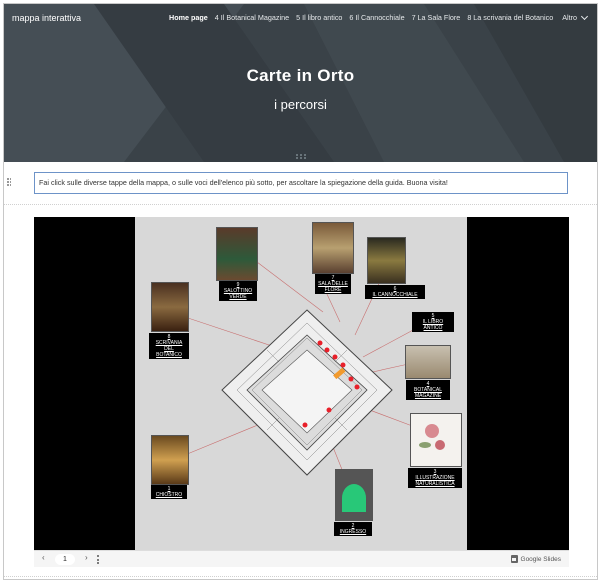  Describe the element at coordinates (436, 440) in the screenshot. I see `photo-illustrazione-naturalistica` at that location.